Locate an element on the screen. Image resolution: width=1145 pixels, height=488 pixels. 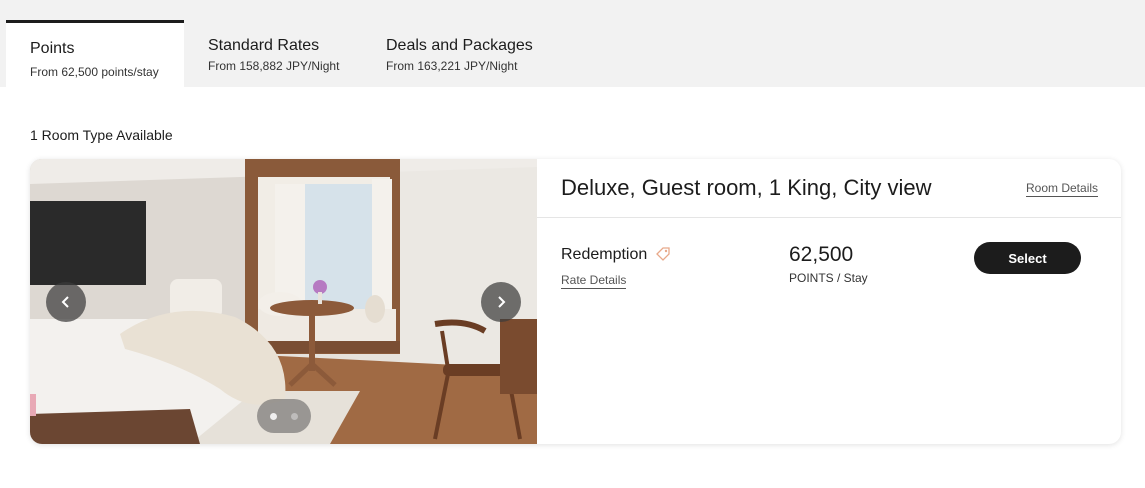
chevron-right-icon is located at coordinates (502, 302).